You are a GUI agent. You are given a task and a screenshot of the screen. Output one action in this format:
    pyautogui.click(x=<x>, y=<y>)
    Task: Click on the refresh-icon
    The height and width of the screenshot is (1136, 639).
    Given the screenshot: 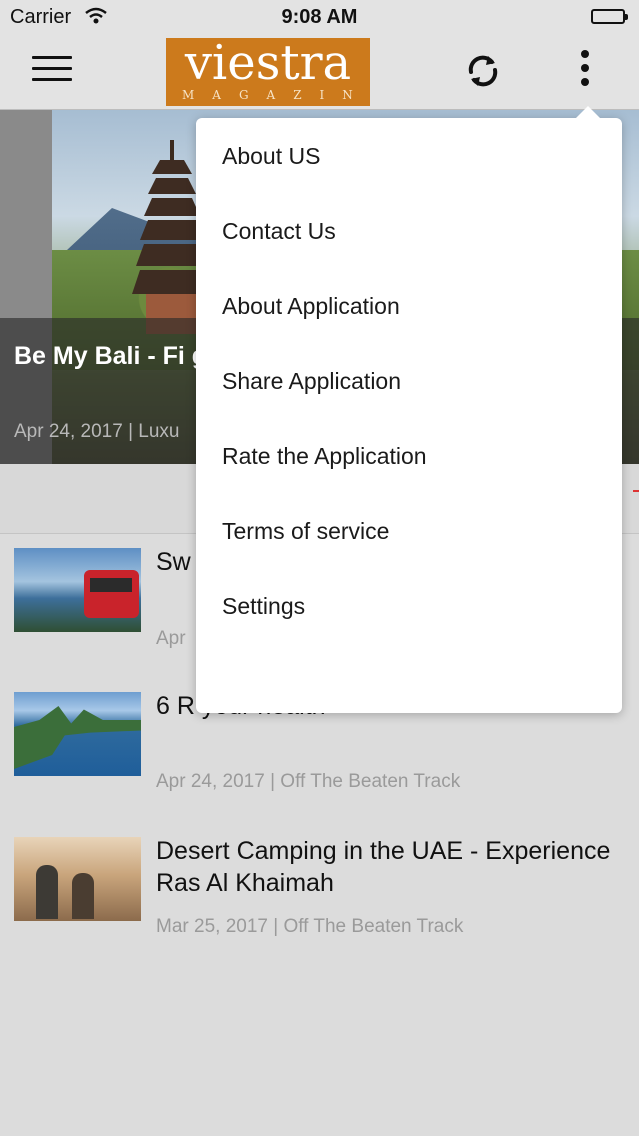 What is the action you would take?
    pyautogui.click(x=483, y=71)
    